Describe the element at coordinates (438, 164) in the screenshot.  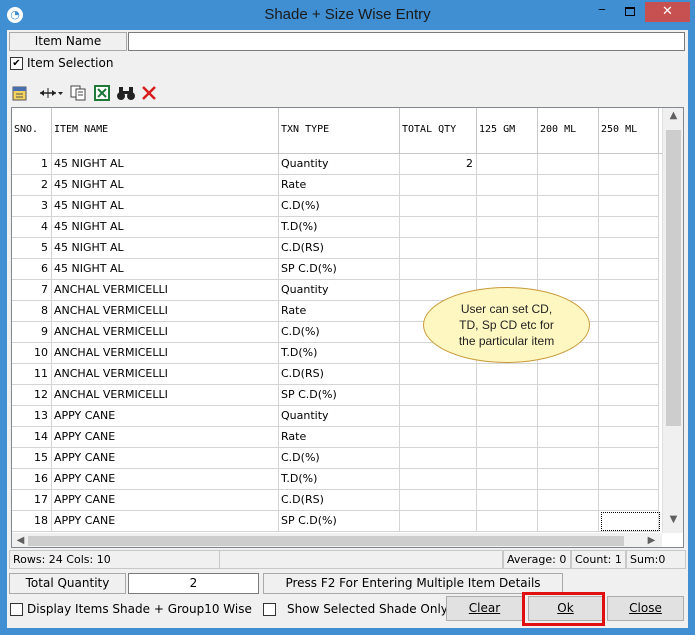
I see `table-cell: 2` at that location.